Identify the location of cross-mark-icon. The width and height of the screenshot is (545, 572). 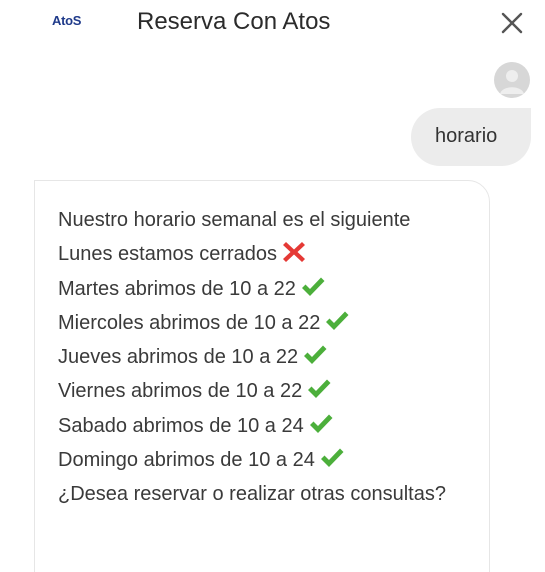
(294, 252).